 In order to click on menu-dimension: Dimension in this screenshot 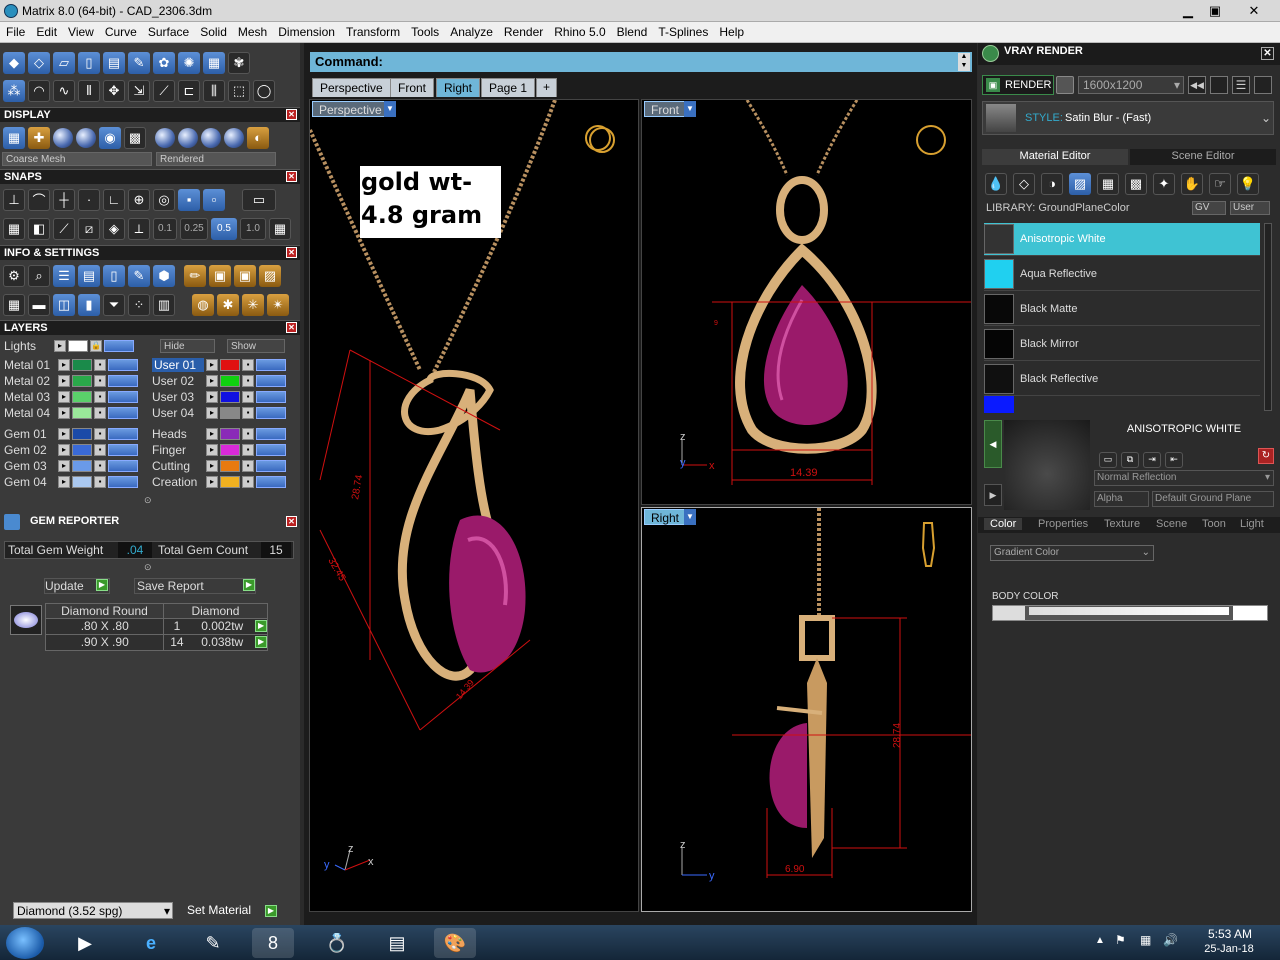, I will do `click(306, 30)`.